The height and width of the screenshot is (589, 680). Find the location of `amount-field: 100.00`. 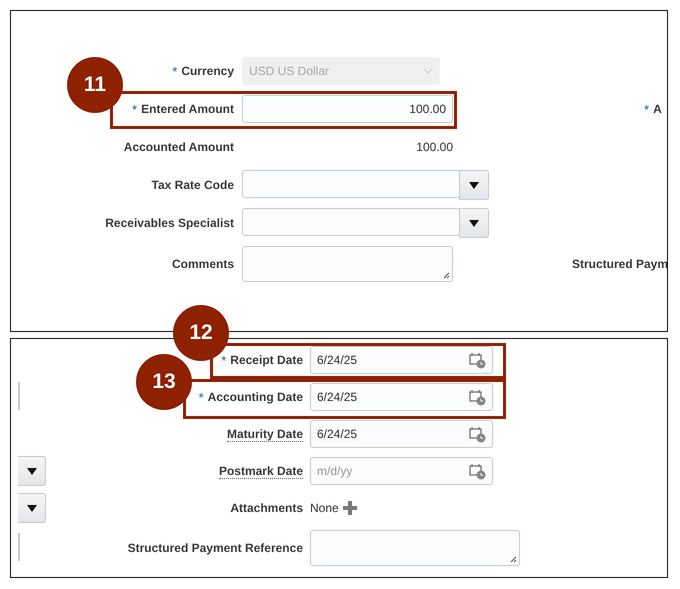

amount-field: 100.00 is located at coordinates (347, 109).